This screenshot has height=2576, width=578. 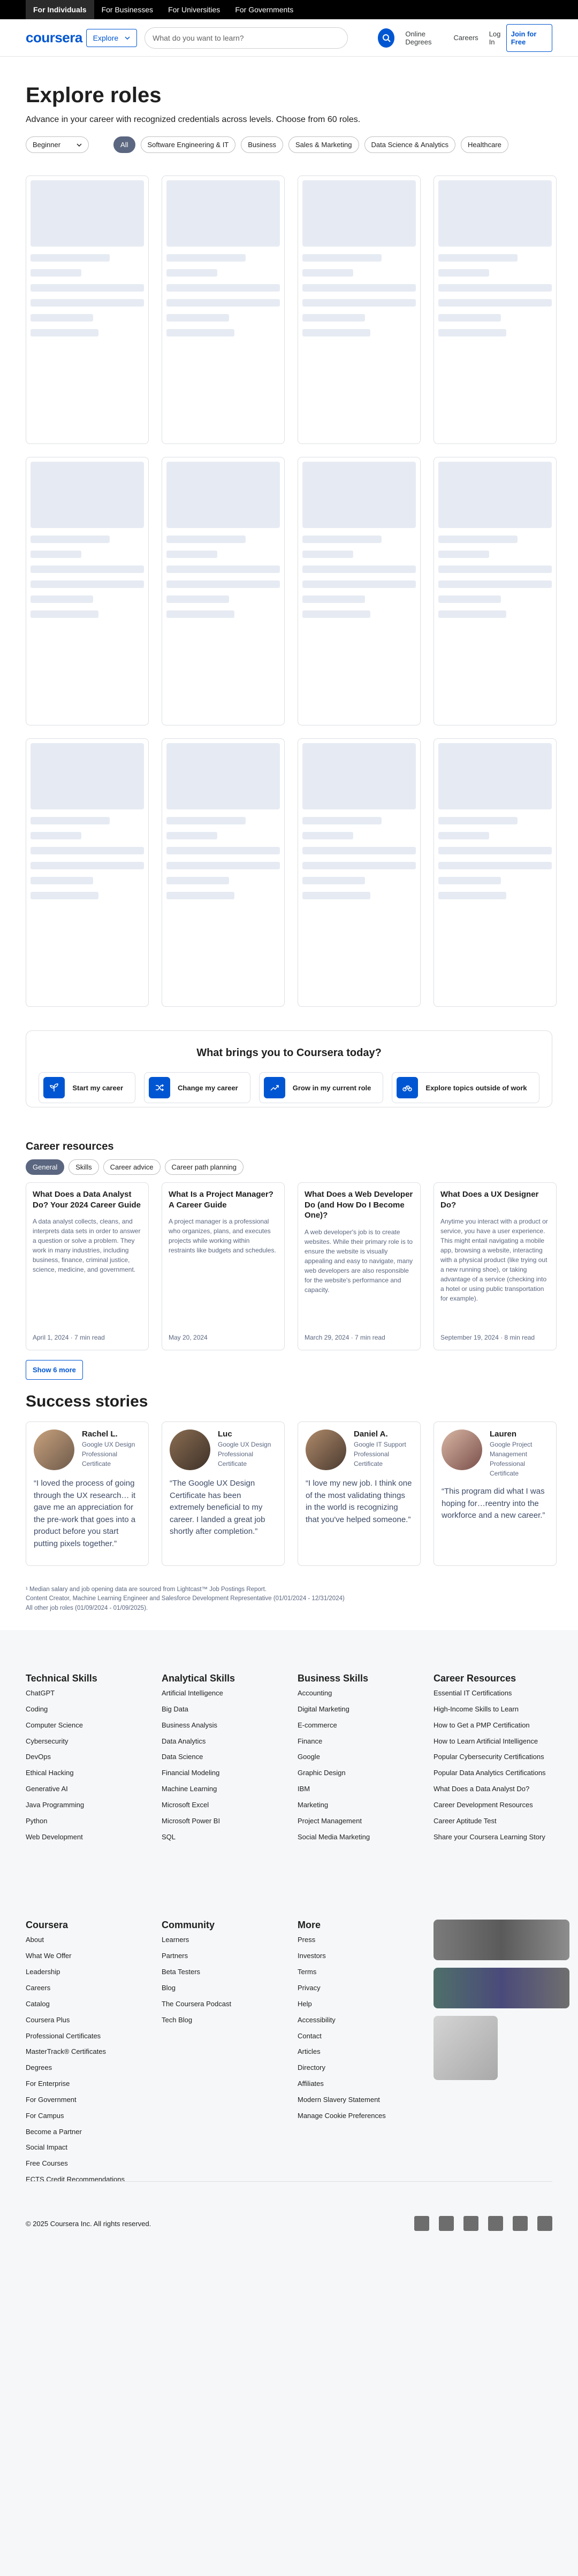 What do you see at coordinates (262, 144) in the screenshot?
I see `filter-chip-business: Business` at bounding box center [262, 144].